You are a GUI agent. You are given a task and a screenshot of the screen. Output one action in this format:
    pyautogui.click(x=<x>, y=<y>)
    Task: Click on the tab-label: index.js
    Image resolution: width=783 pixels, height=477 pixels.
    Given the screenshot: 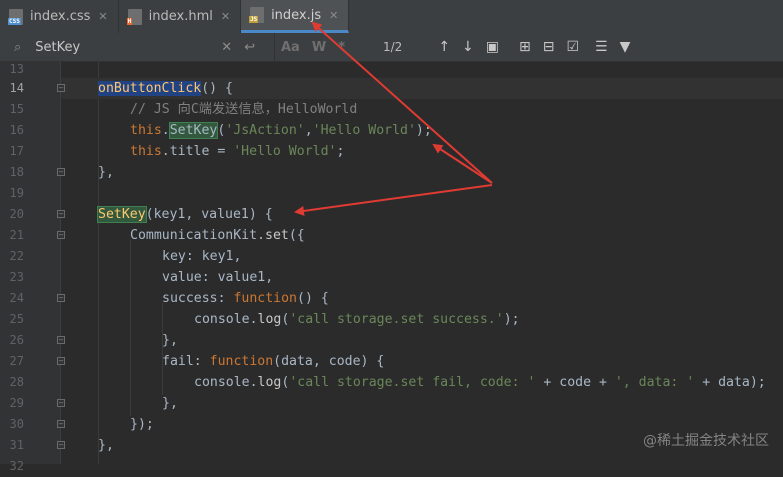 What is the action you would take?
    pyautogui.click(x=296, y=15)
    